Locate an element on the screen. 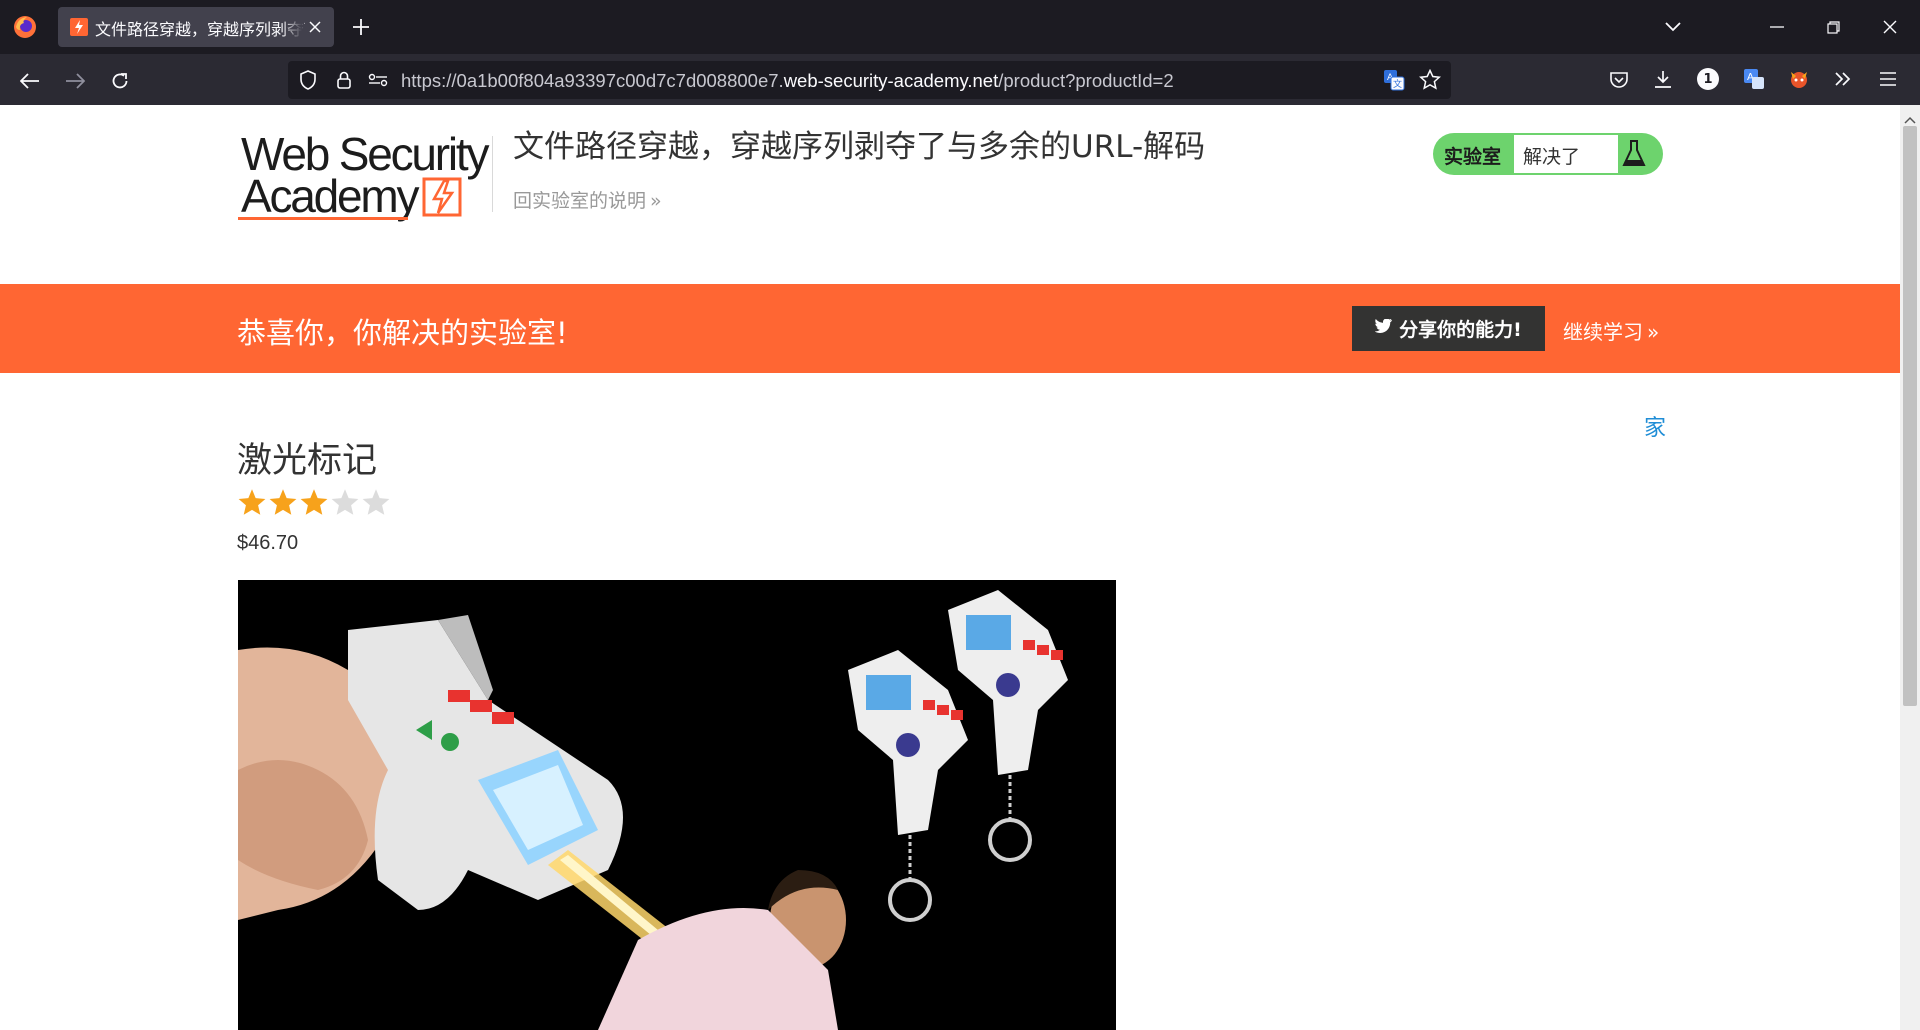 The height and width of the screenshot is (1030, 1920). product-rating is located at coordinates (314, 502).